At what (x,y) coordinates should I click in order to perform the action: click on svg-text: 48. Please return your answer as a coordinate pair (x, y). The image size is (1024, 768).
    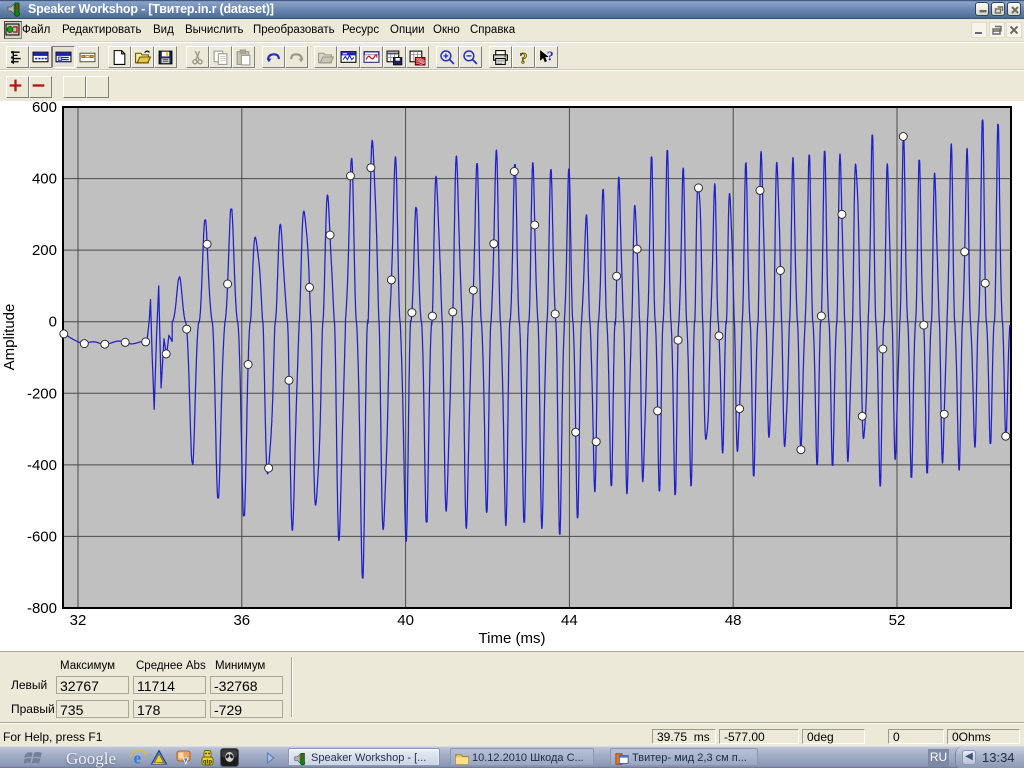
    Looking at the image, I should click on (733, 620).